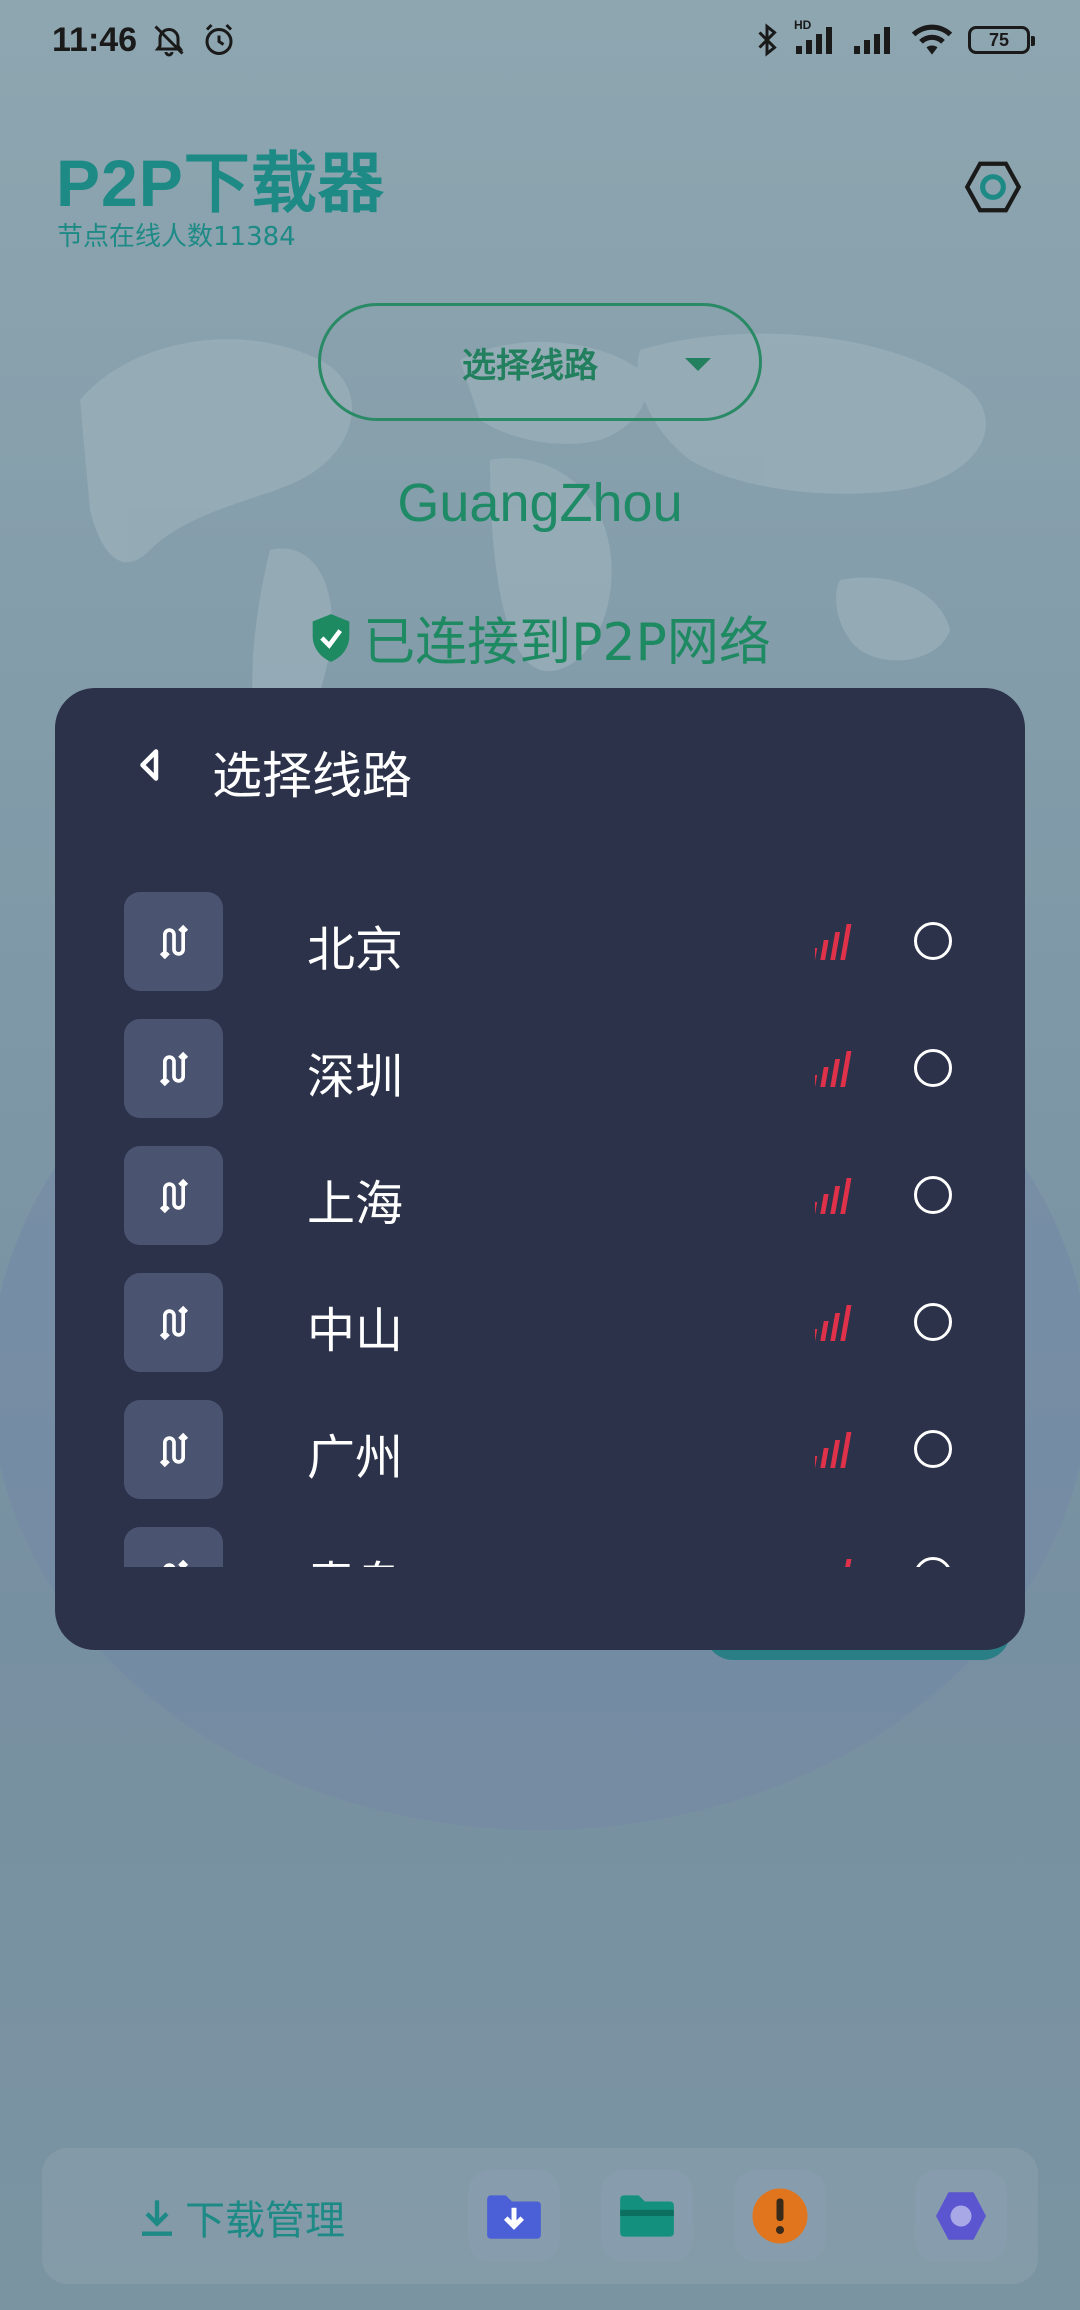 Image resolution: width=1080 pixels, height=2310 pixels. I want to click on route-name: 北京, so click(355, 950).